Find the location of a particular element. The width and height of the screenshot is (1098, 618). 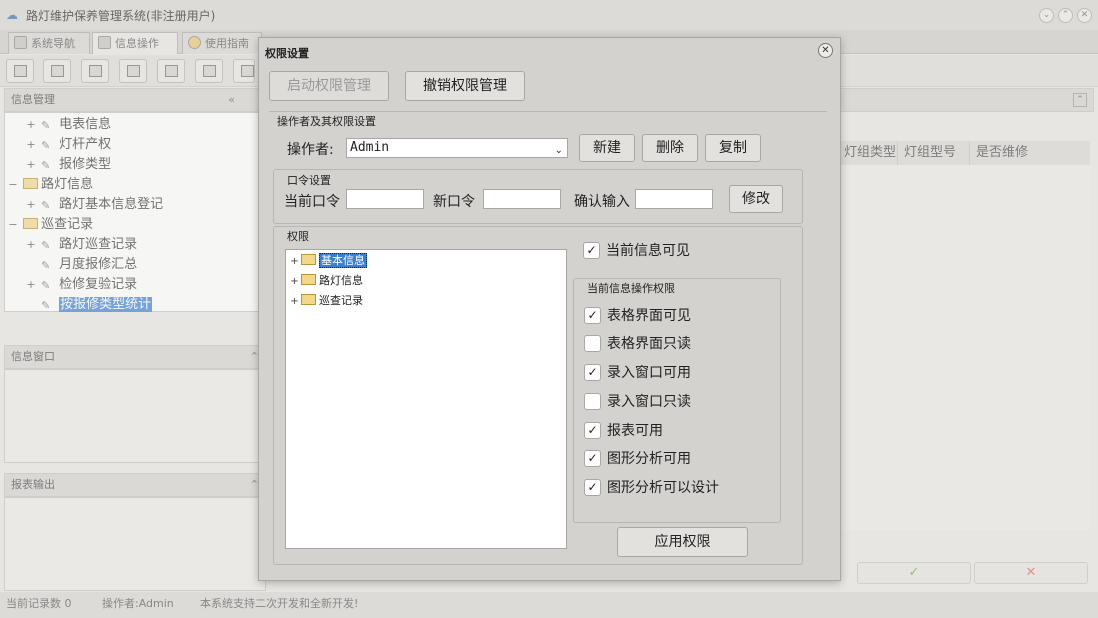

perm-tree-item-selected: + 基本信息 is located at coordinates (426, 261).